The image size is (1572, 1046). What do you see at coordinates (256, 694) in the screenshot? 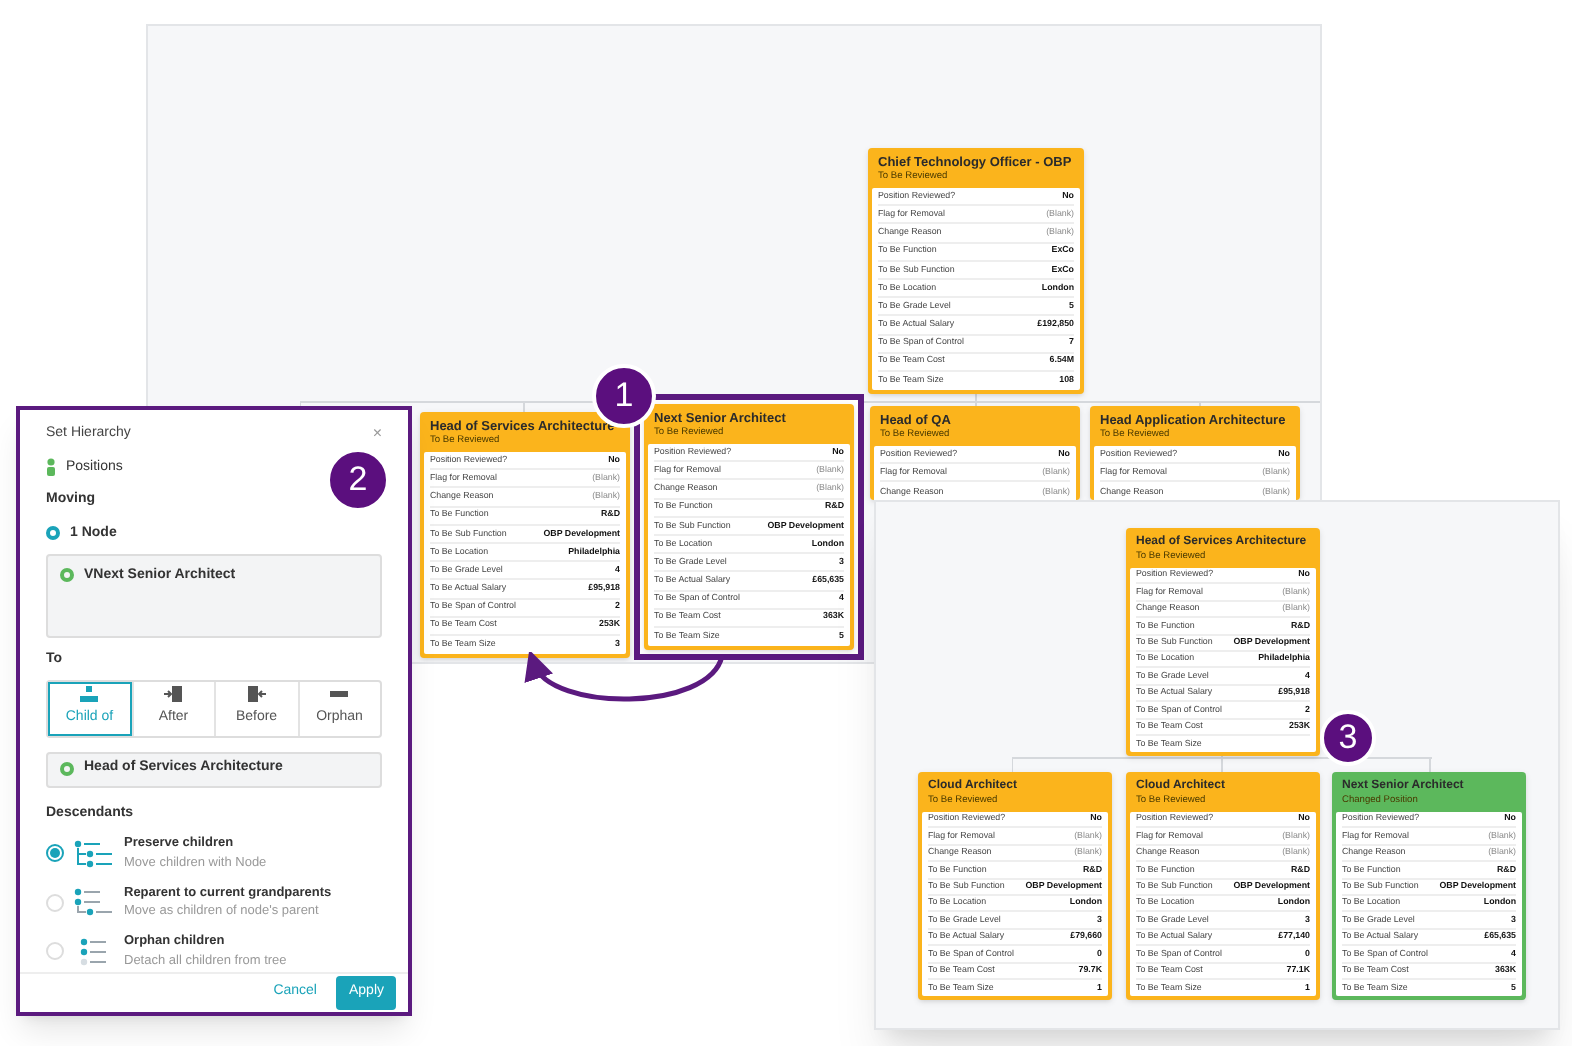
I see `insert-before-icon` at bounding box center [256, 694].